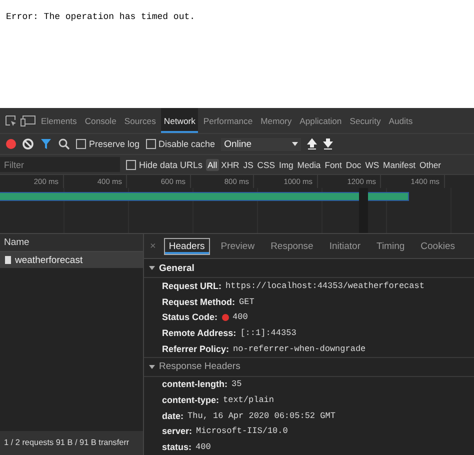  What do you see at coordinates (299, 349) in the screenshot?
I see `header-value: no-referrer-when-downgrade` at bounding box center [299, 349].